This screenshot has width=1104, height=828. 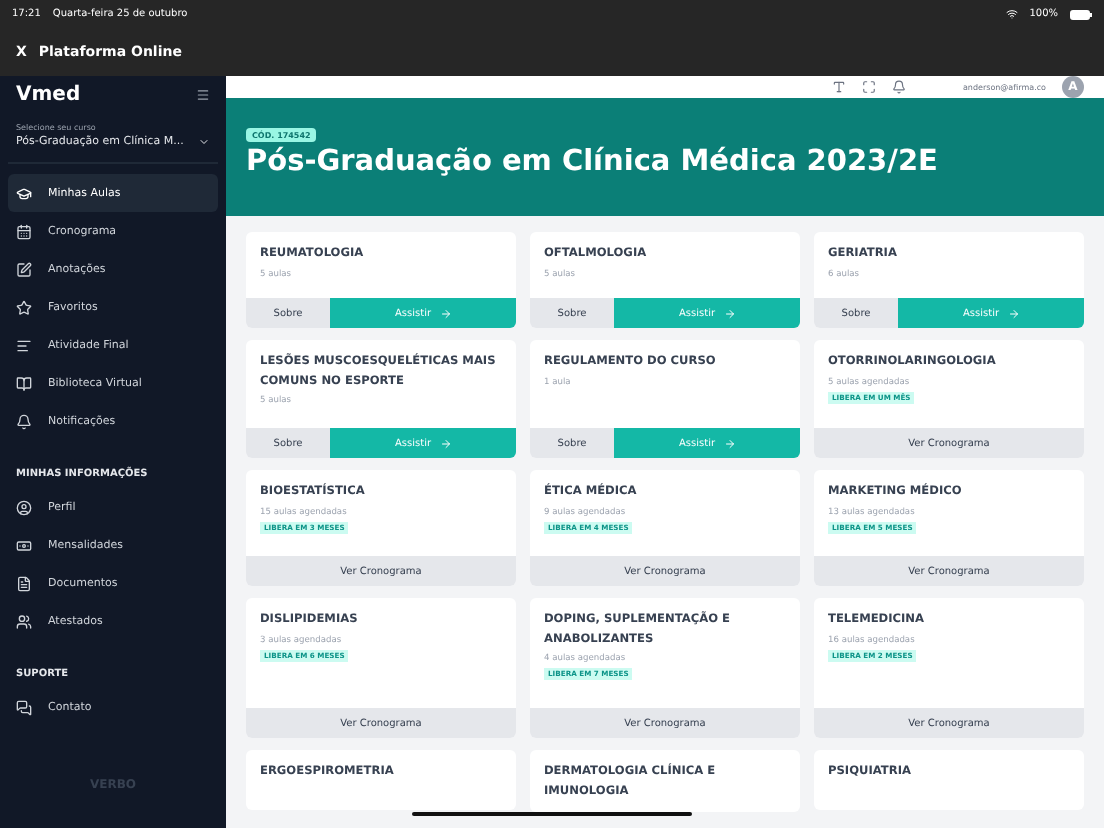 What do you see at coordinates (24, 307) in the screenshot?
I see `star-icon` at bounding box center [24, 307].